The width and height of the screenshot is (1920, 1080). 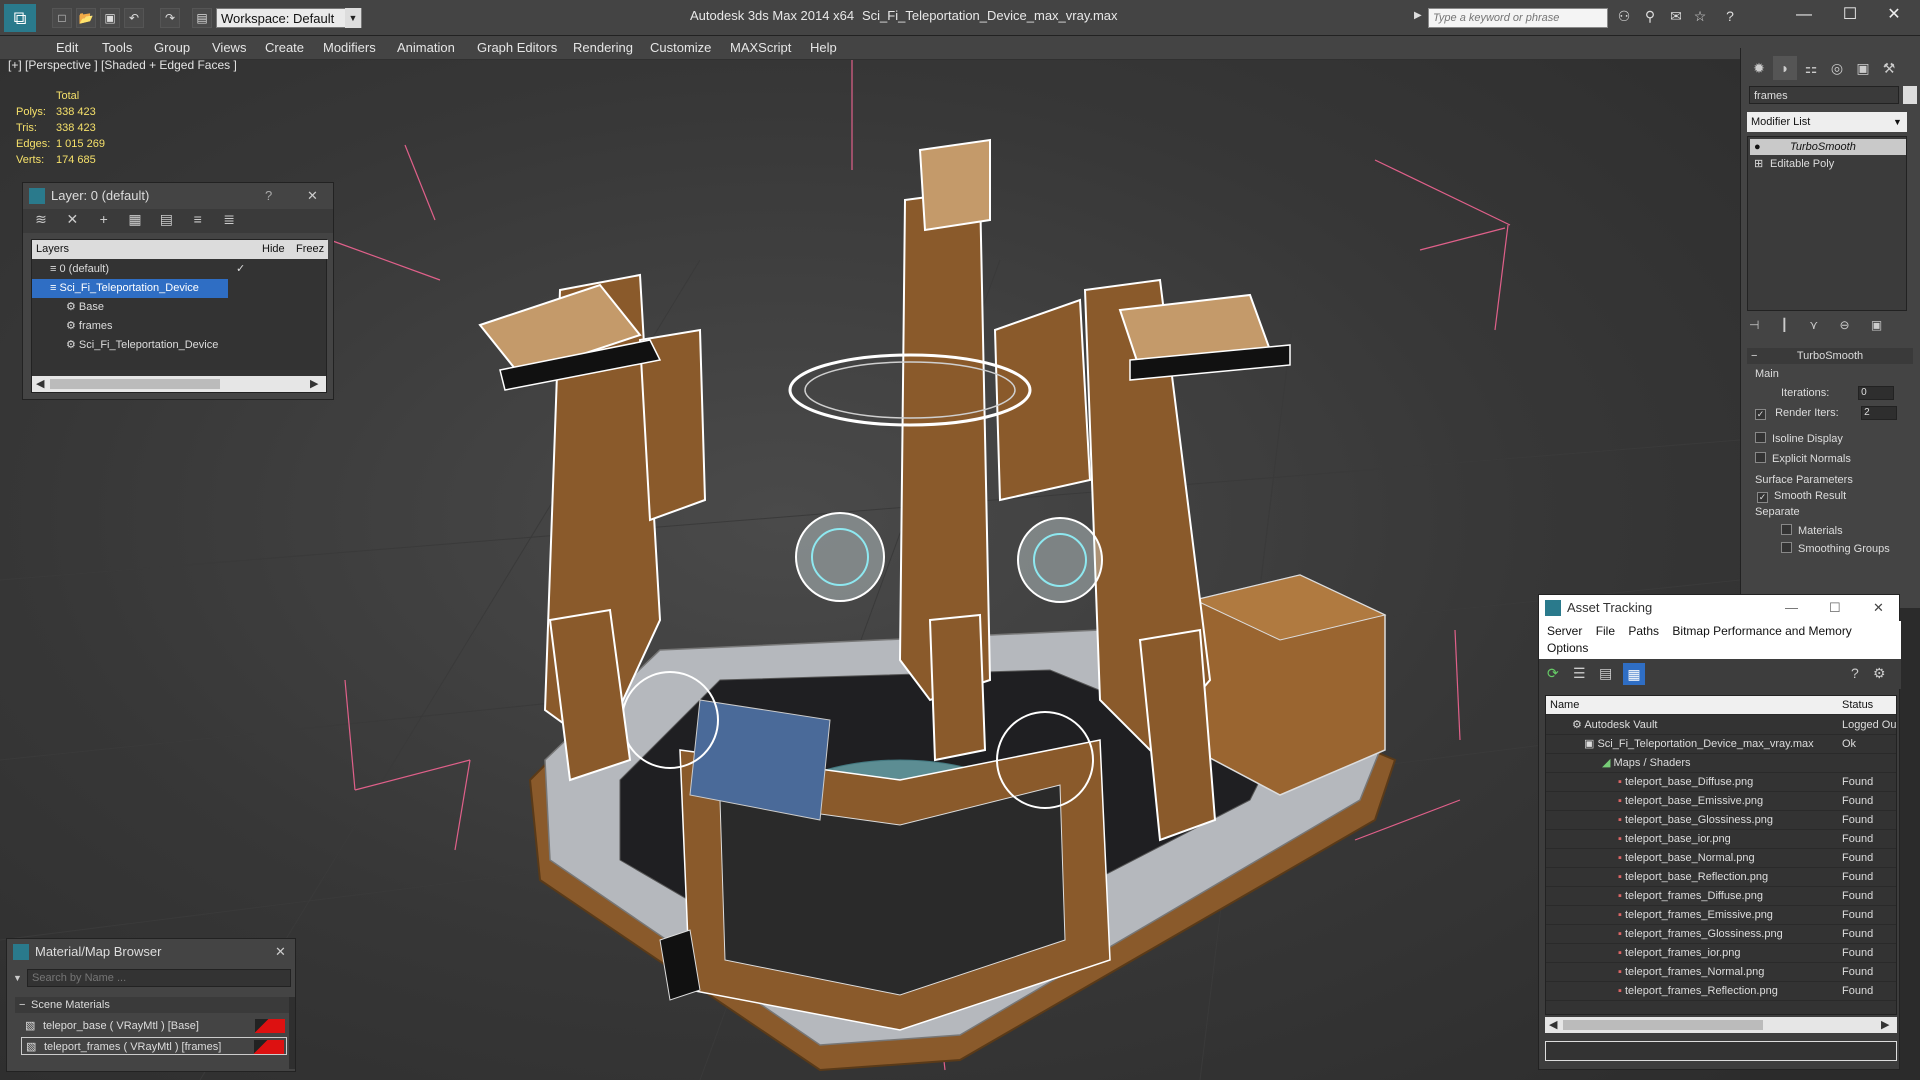 I want to click on layer-row: ⚙ frames, so click(x=180, y=326).